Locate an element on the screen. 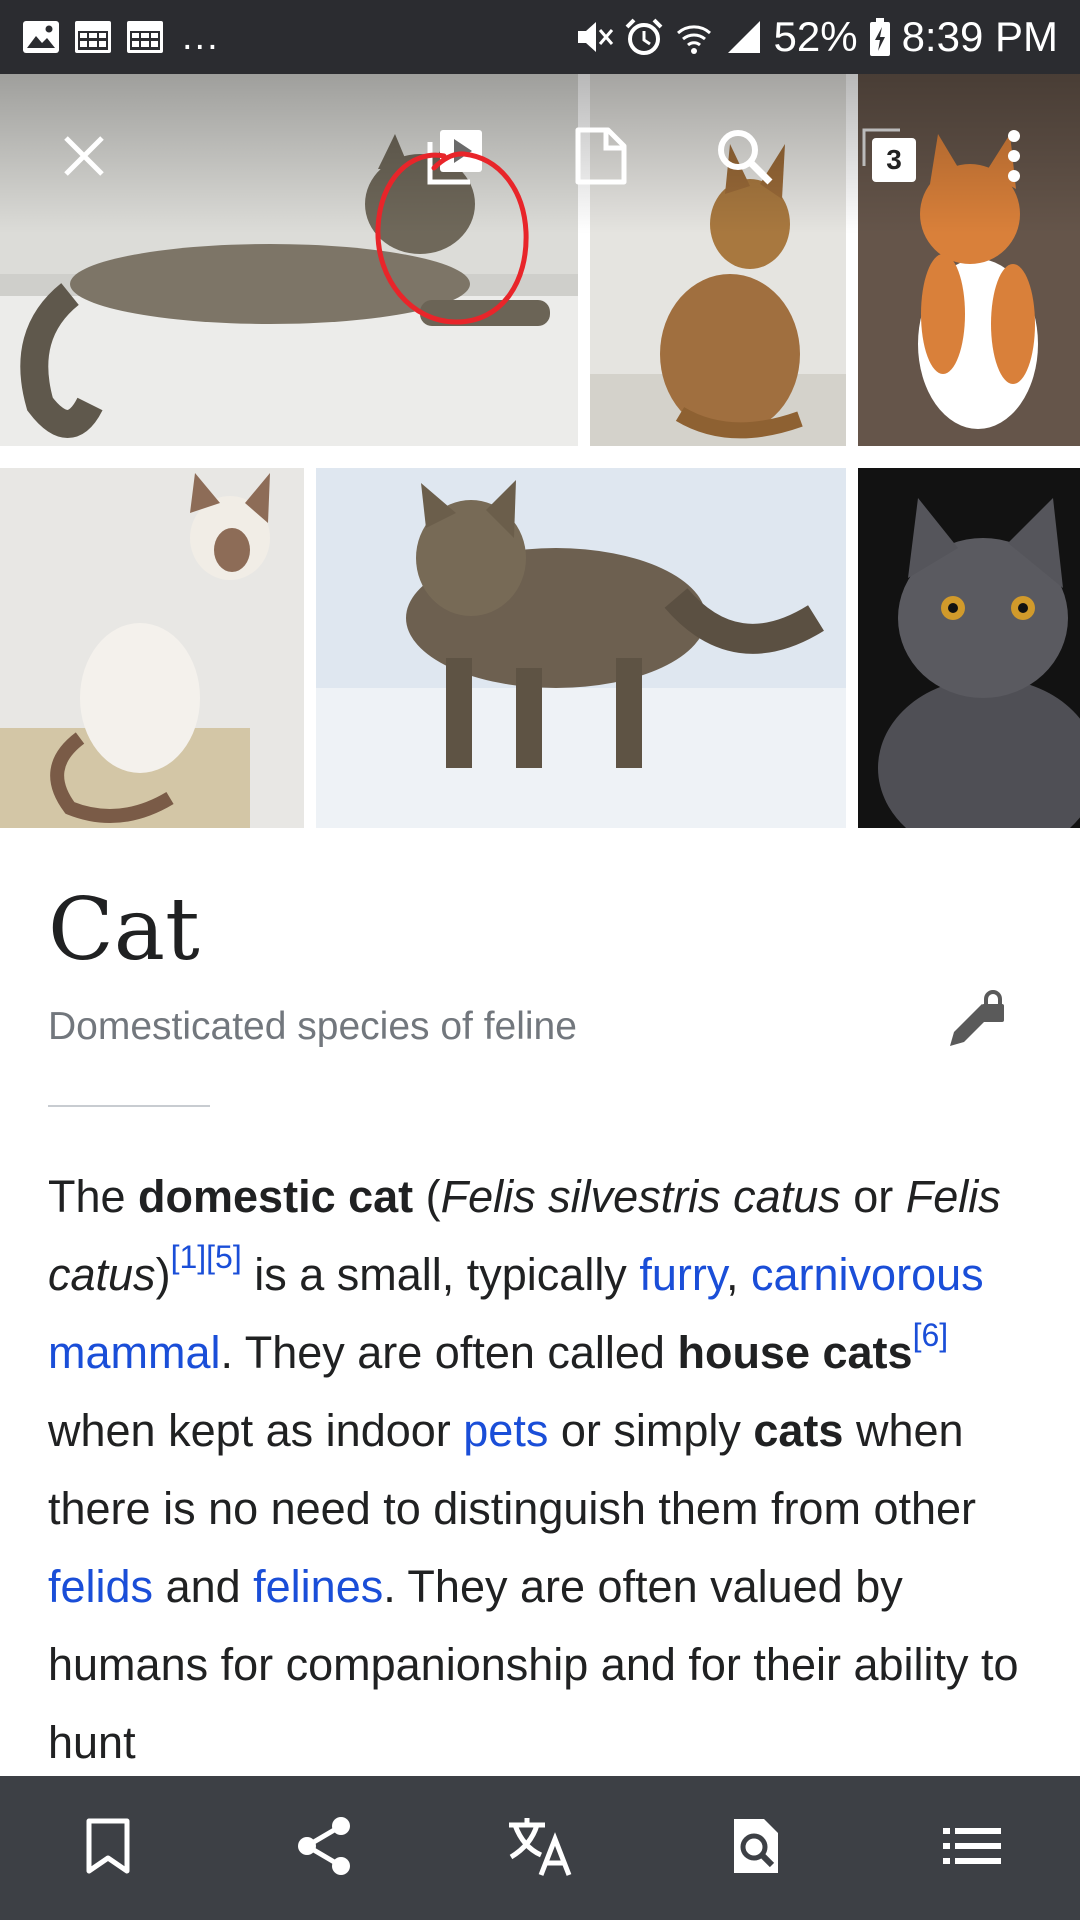  page-icon is located at coordinates (600, 158).